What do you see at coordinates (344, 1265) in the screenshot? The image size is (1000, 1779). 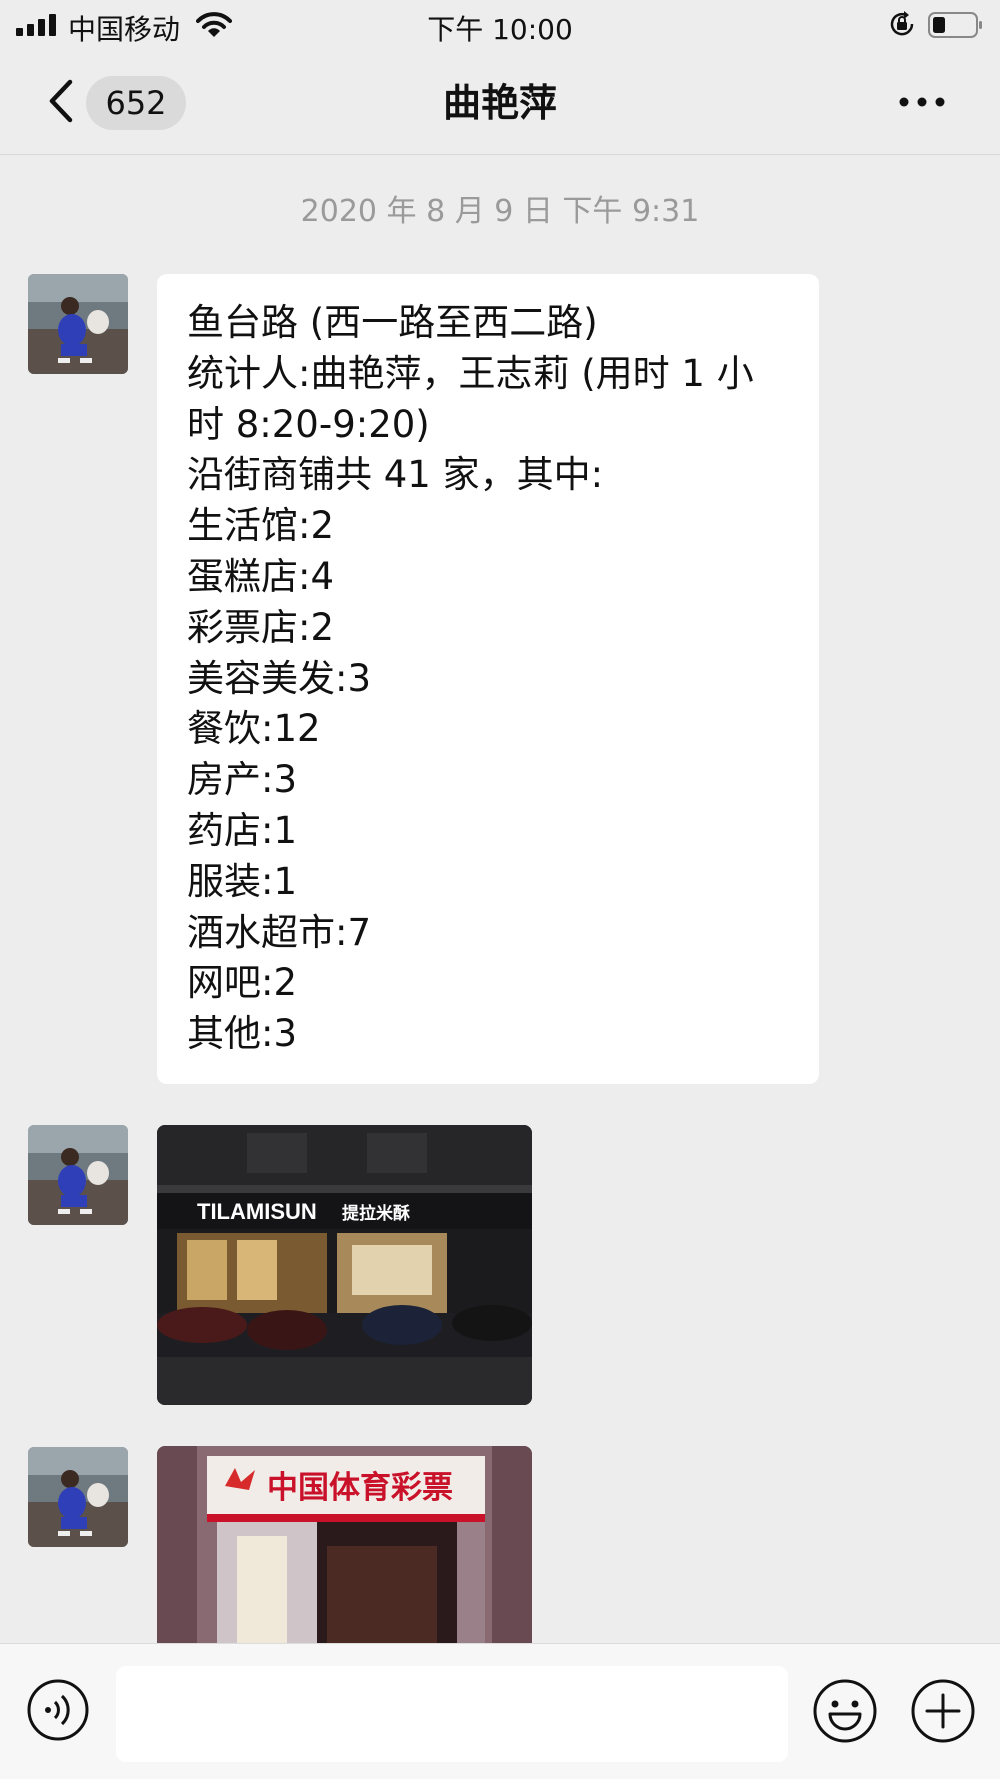 I see `storefront-photo: TILAMISUN 提拉米酥` at bounding box center [344, 1265].